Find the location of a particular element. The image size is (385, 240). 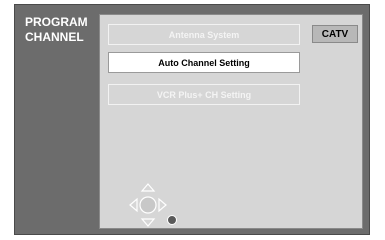

menu-title: PROGRAM CHANNEL is located at coordinates (56, 29).